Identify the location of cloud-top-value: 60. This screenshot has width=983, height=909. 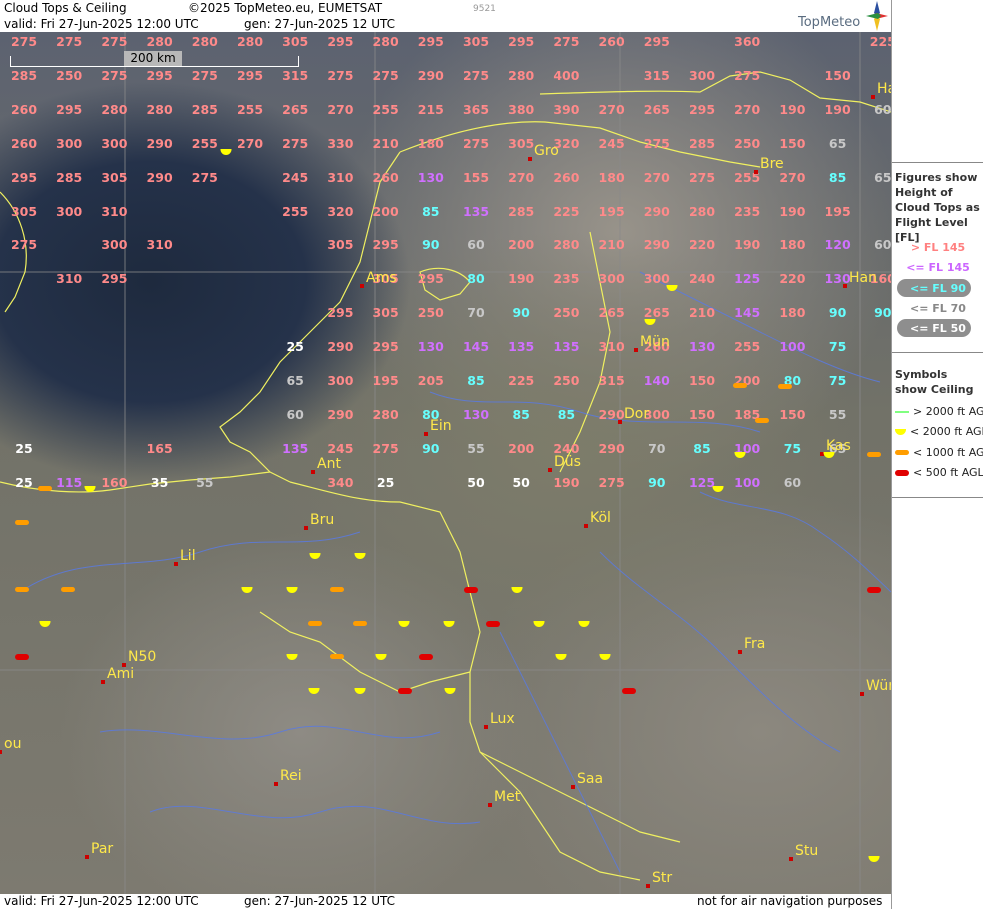
(295, 414).